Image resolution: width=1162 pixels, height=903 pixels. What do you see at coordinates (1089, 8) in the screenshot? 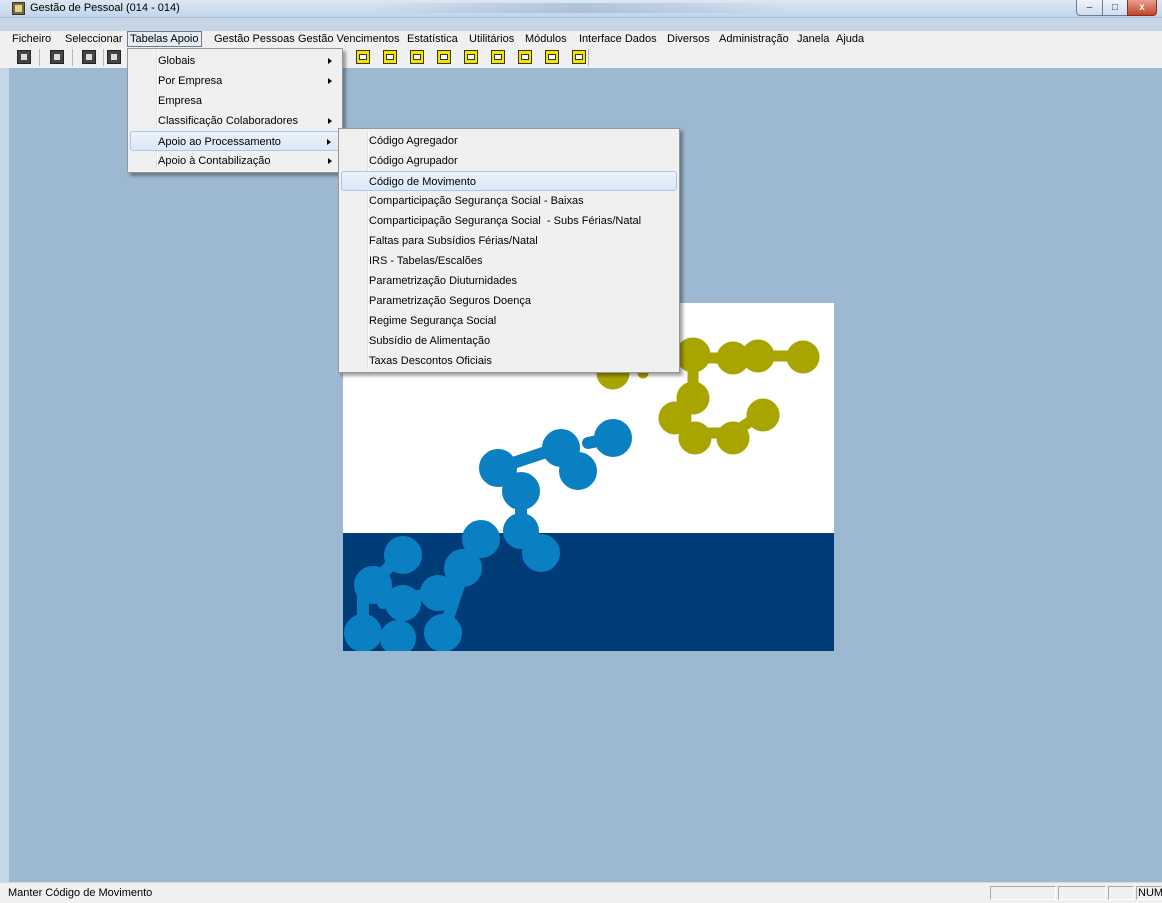
I see `minimize-button: –` at bounding box center [1089, 8].